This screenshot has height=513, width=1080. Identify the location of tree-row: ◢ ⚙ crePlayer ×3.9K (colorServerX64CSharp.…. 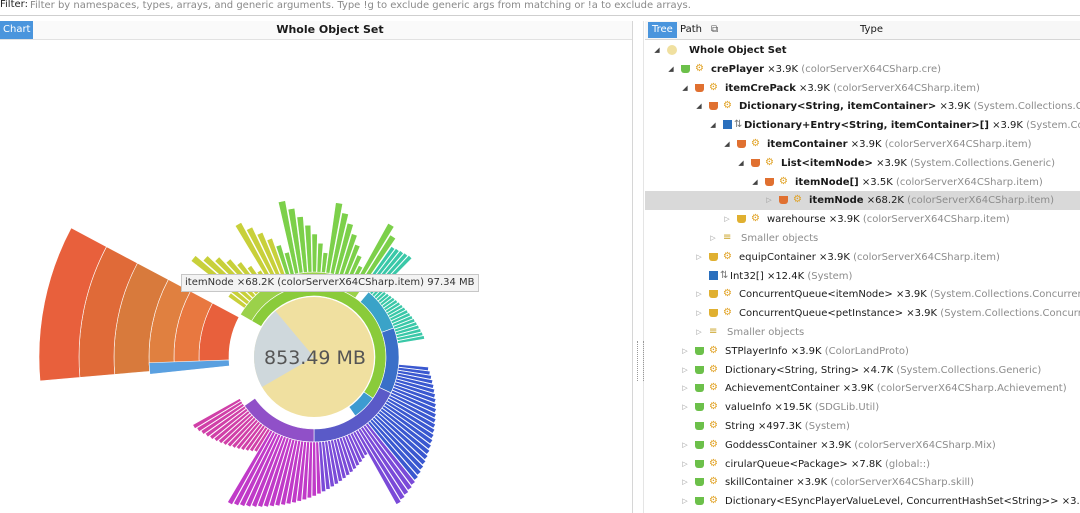
(862, 69).